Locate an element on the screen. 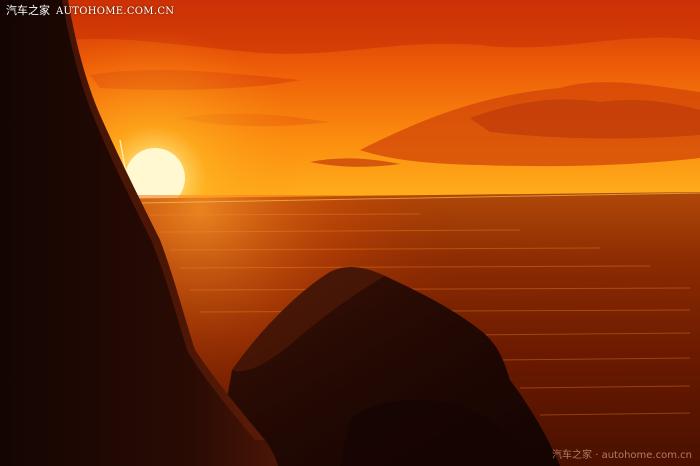 The width and height of the screenshot is (700, 466). watermark-brand-cn: 汽车之家 is located at coordinates (28, 10).